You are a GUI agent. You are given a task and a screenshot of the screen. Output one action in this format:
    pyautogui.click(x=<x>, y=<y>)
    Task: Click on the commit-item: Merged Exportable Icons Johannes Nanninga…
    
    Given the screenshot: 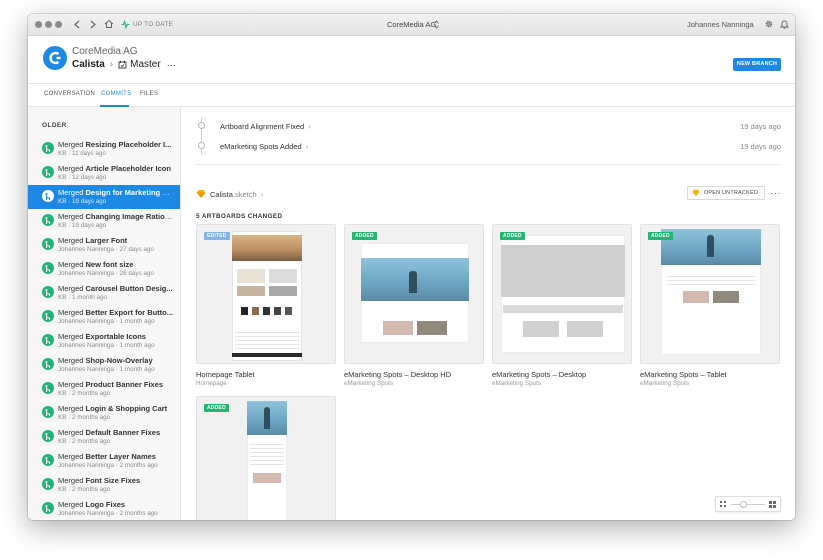 What is the action you would take?
    pyautogui.click(x=104, y=341)
    